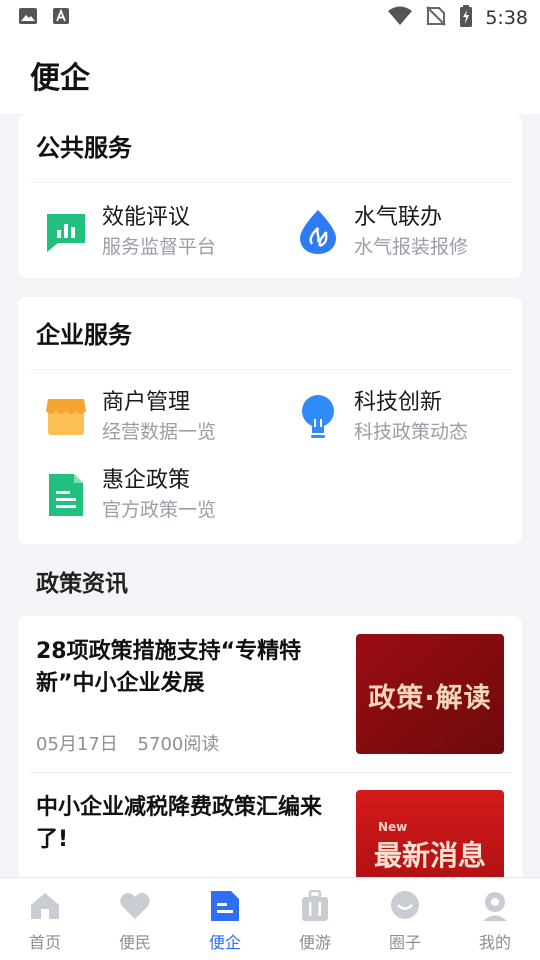 The width and height of the screenshot is (540, 960). I want to click on top-bar: 便企, so click(270, 75).